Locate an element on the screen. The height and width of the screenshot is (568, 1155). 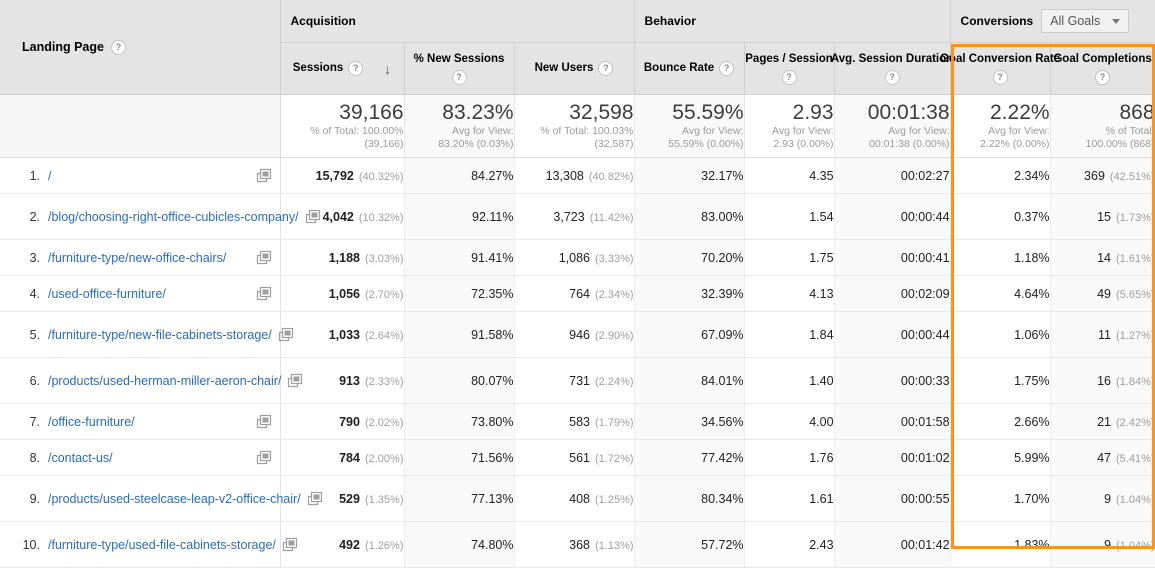
new-users-percent: (3.33%) is located at coordinates (614, 258).